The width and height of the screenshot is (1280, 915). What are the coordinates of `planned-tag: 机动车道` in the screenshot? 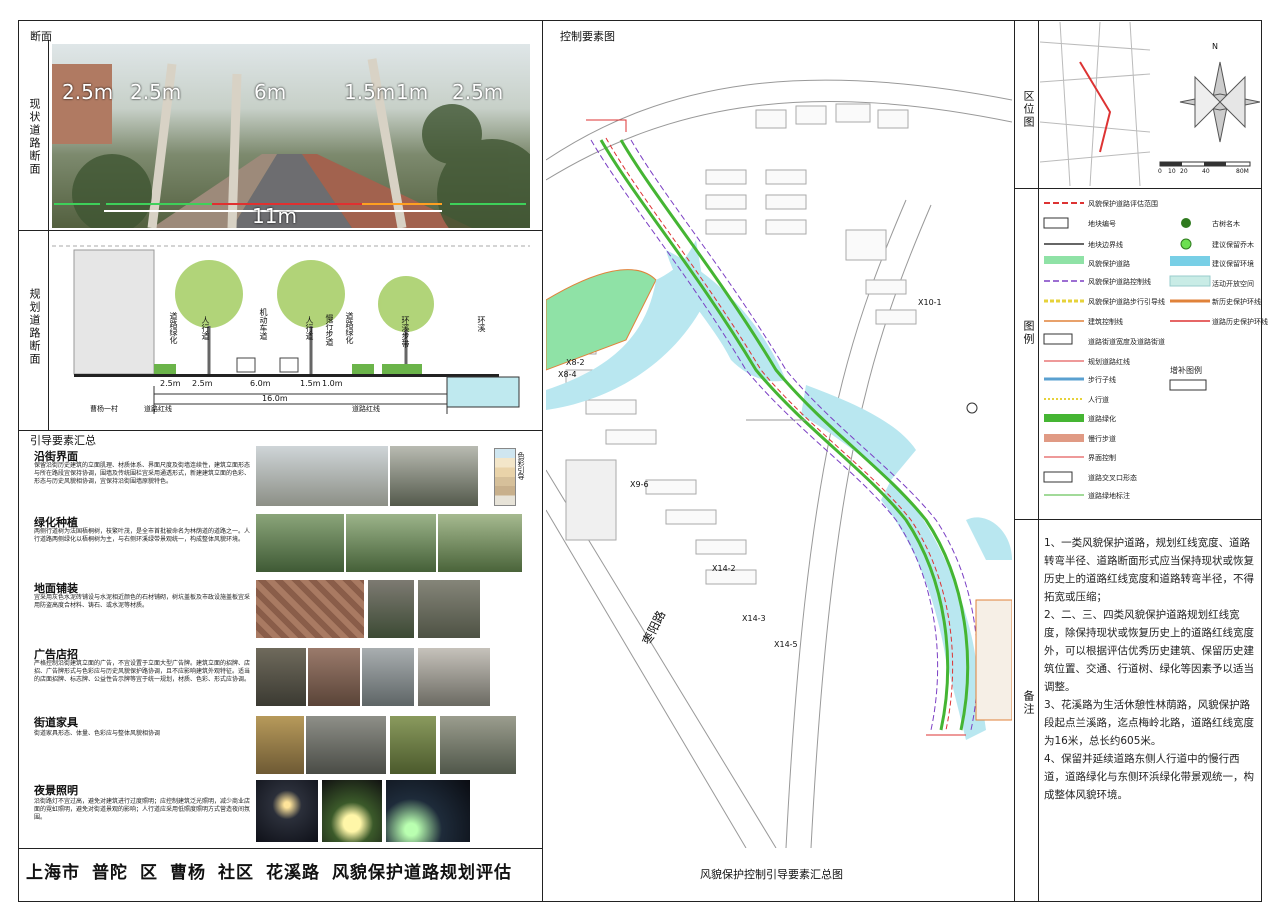 It's located at (263, 324).